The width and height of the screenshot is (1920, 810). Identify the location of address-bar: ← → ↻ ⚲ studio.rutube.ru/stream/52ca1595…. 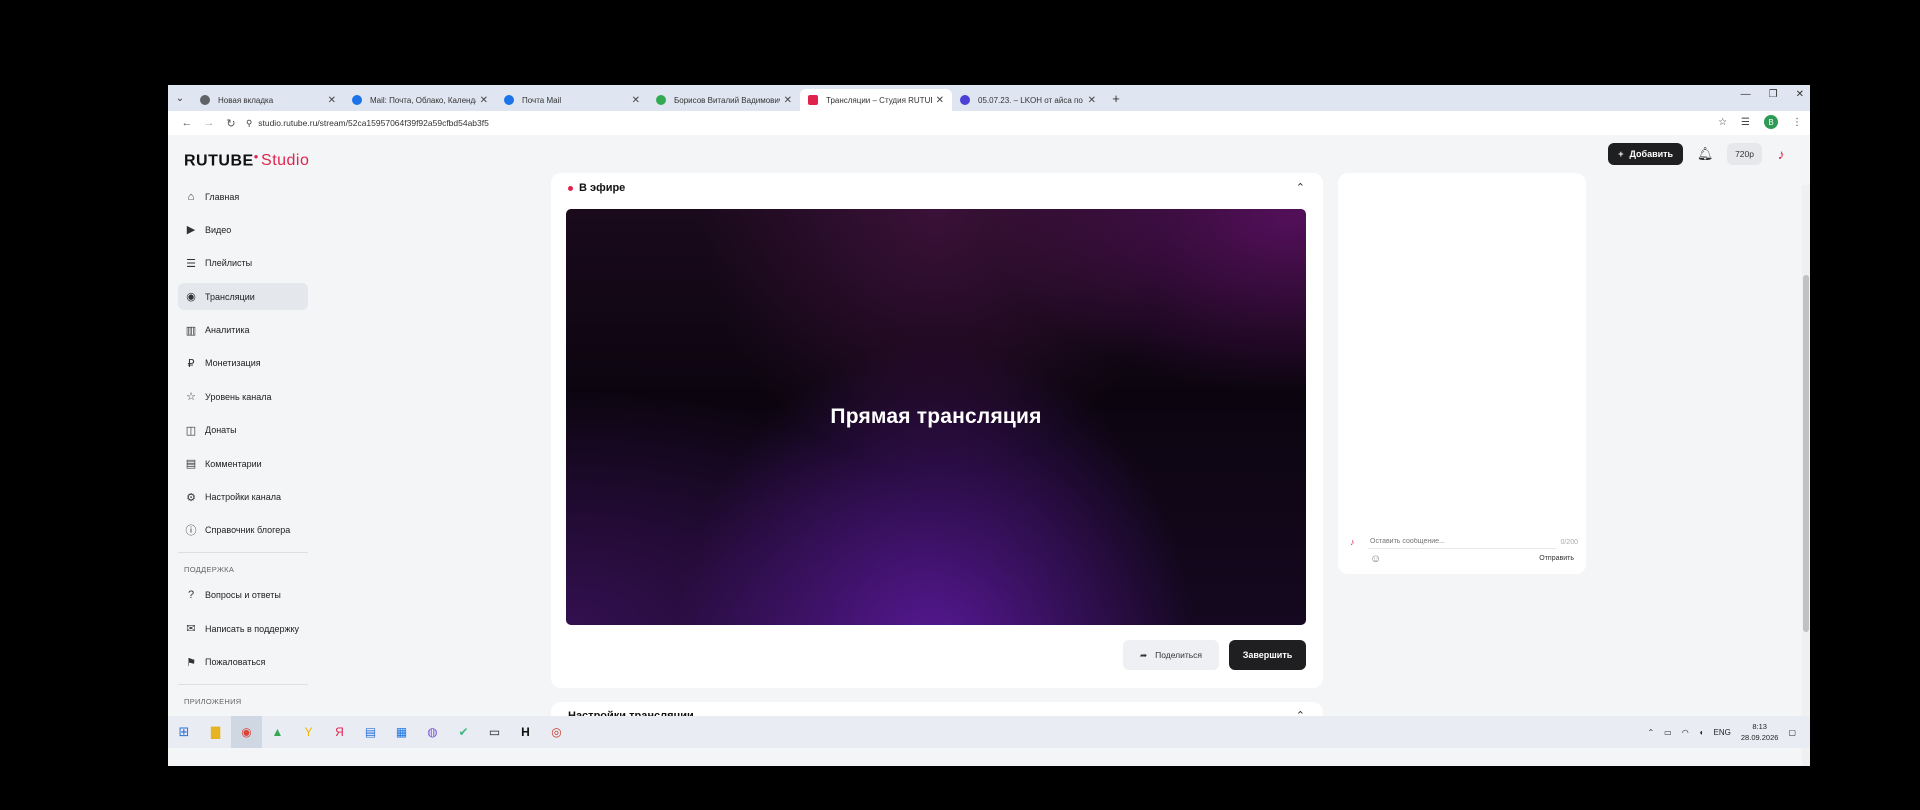
(989, 123).